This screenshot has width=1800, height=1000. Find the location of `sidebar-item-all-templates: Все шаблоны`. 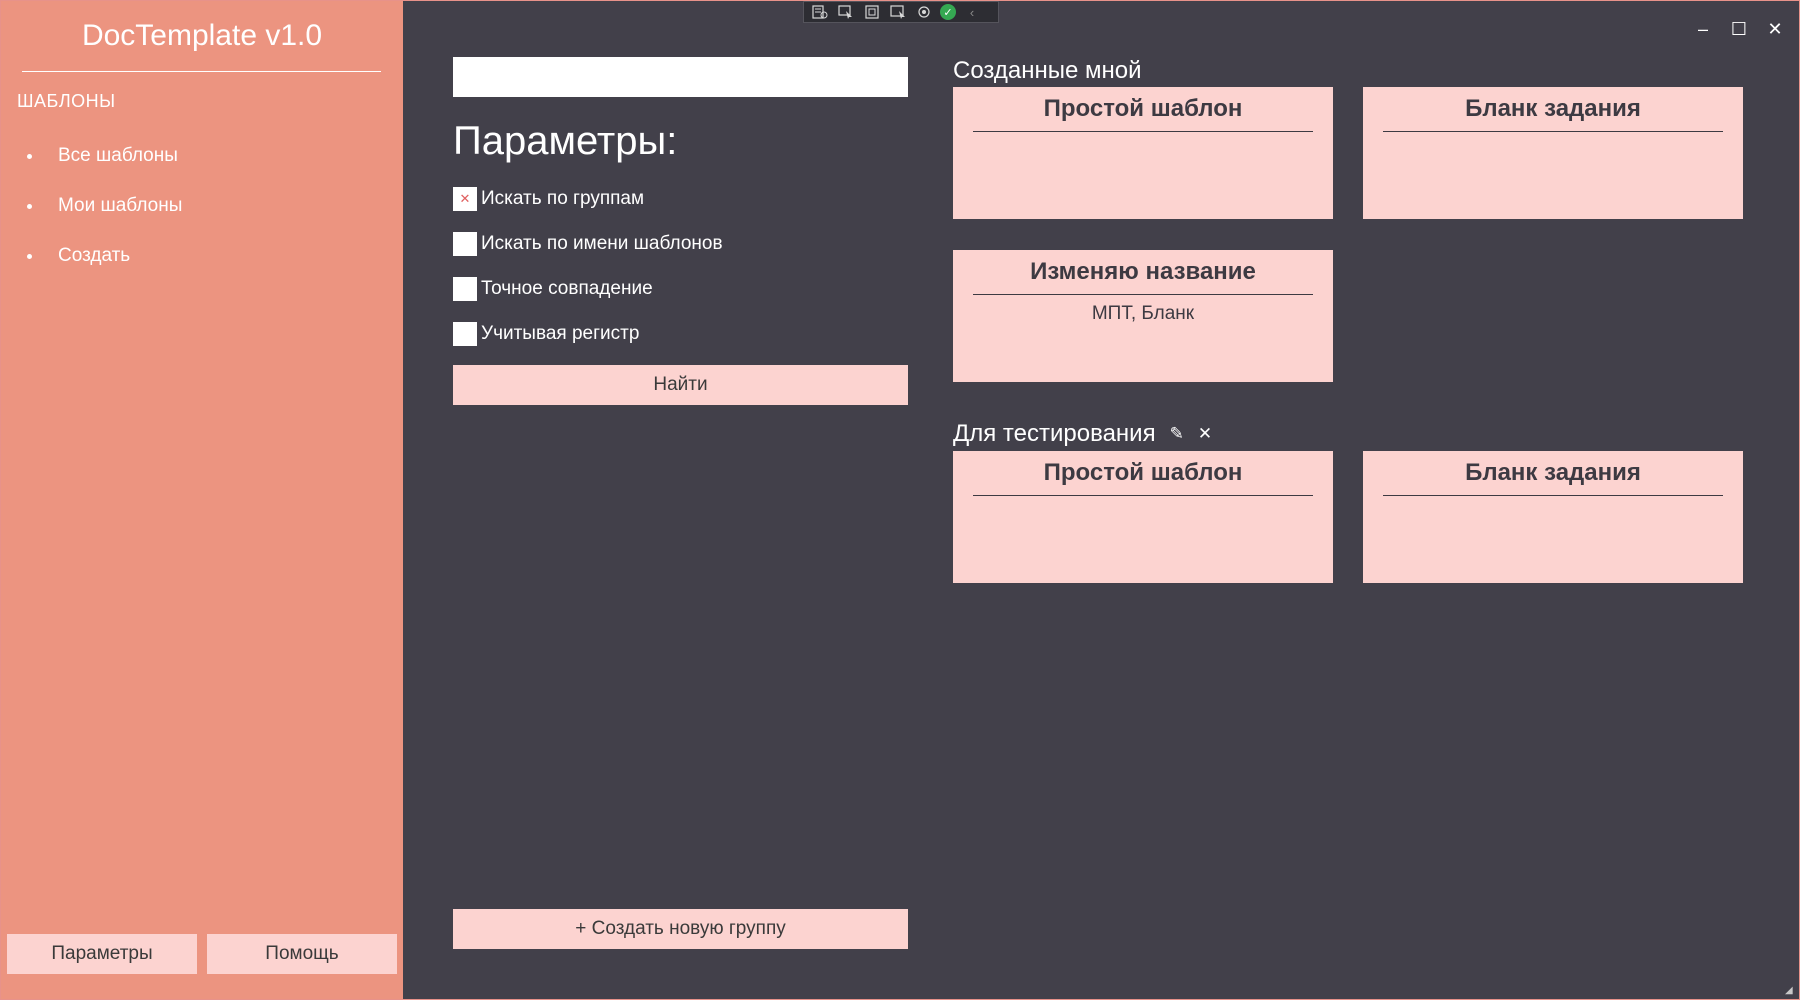

sidebar-item-all-templates: Все шаблоны is located at coordinates (102, 156).